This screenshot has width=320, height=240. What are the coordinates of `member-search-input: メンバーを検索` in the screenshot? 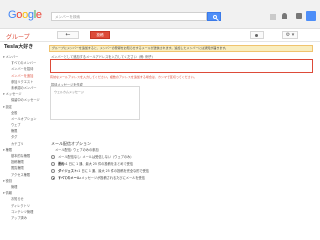 It's located at (129, 16).